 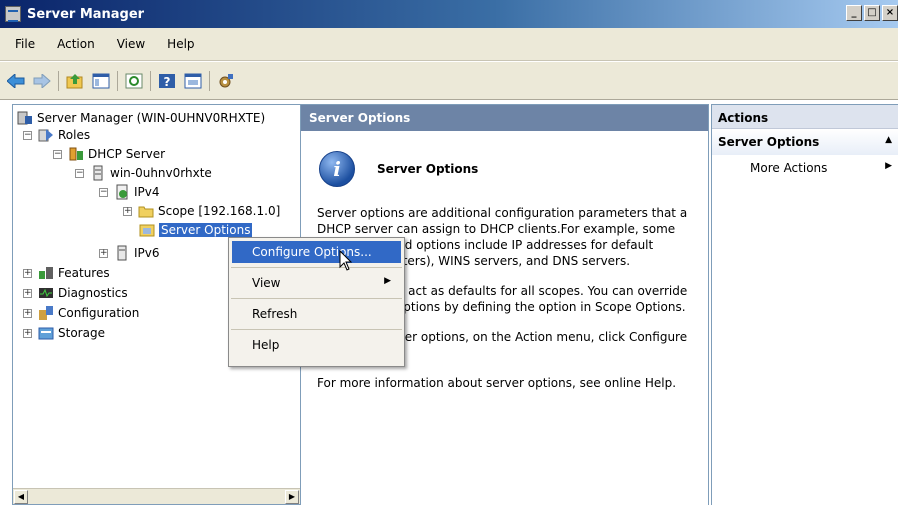 What do you see at coordinates (21, 497) in the screenshot?
I see `scroll-left-icon: ◀` at bounding box center [21, 497].